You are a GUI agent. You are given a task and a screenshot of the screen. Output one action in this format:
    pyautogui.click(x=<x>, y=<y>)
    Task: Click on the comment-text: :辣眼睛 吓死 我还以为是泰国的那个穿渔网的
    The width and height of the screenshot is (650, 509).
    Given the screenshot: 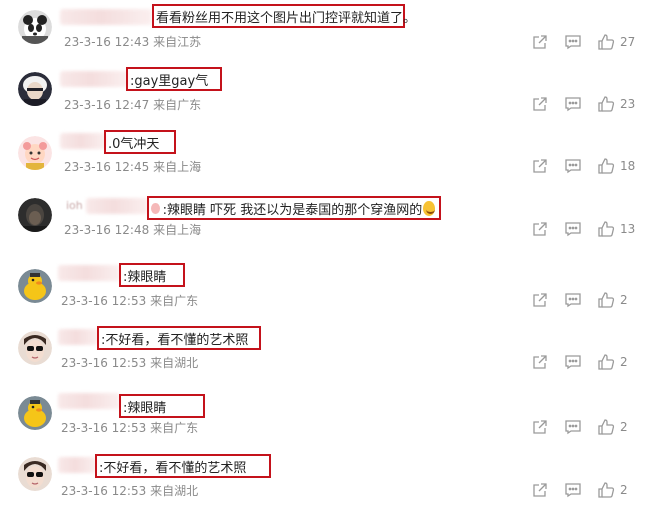 What is the action you would take?
    pyautogui.click(x=292, y=210)
    